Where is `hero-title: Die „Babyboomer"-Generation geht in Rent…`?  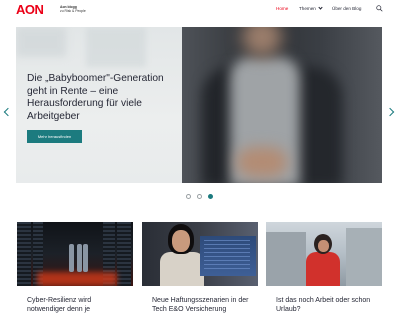 hero-title: Die „Babyboomer"-Generation geht in Rent… is located at coordinates (102, 98).